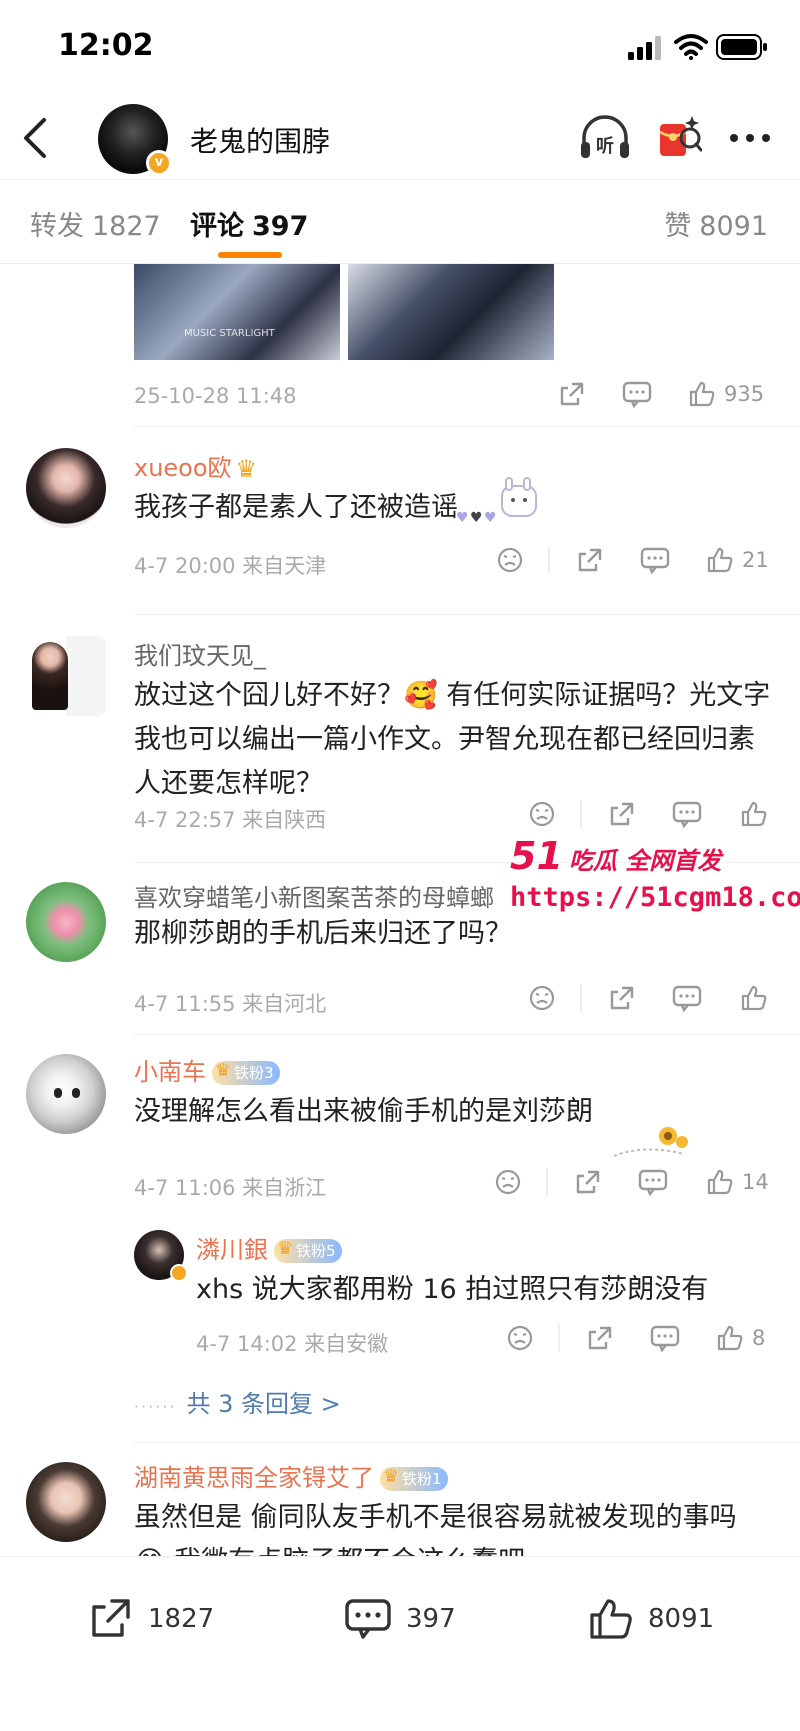  I want to click on reply-like-button: 8, so click(740, 1338).